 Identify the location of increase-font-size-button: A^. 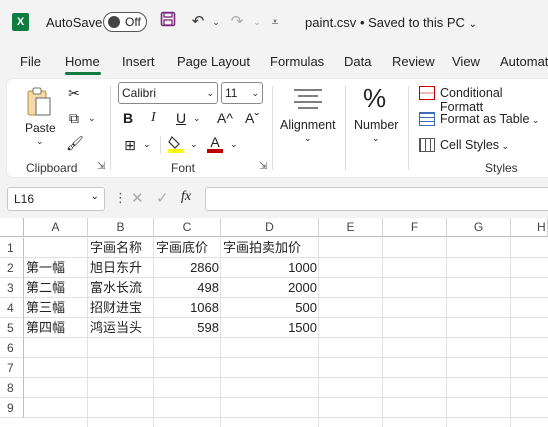
(225, 118).